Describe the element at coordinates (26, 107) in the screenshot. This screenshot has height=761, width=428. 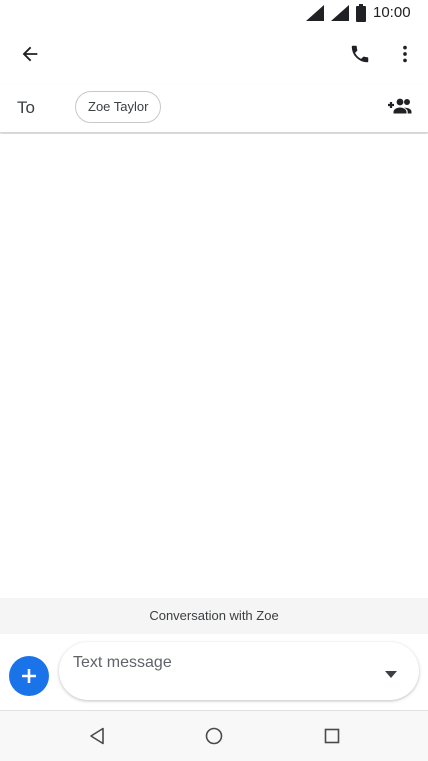
I see `to-label: To` at that location.